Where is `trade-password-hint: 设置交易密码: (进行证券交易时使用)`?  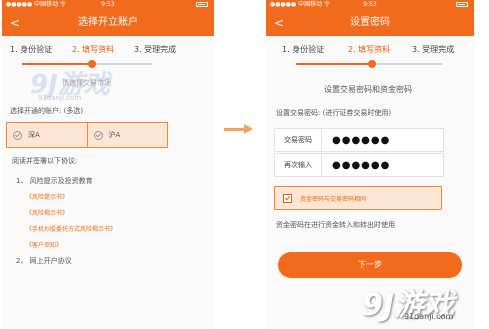 trade-password-hint: 设置交易密码: (进行证券交易时使用) is located at coordinates (334, 113).